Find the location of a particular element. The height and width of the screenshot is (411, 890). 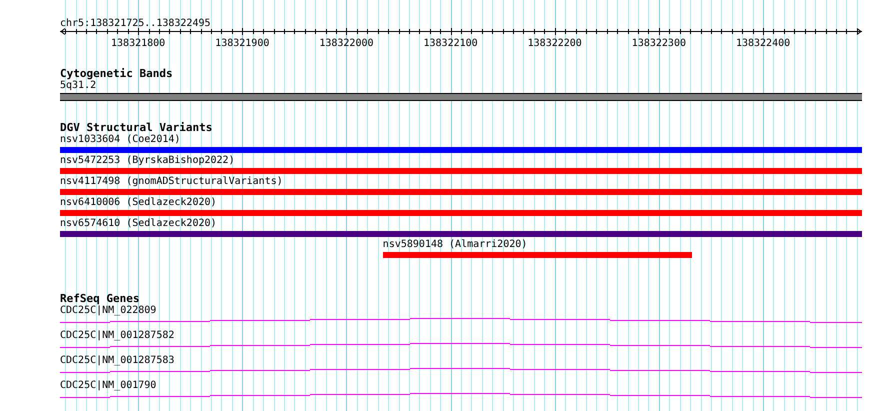

feature-label: nsv5472253 (ByrskaBishop2022) is located at coordinates (147, 161).